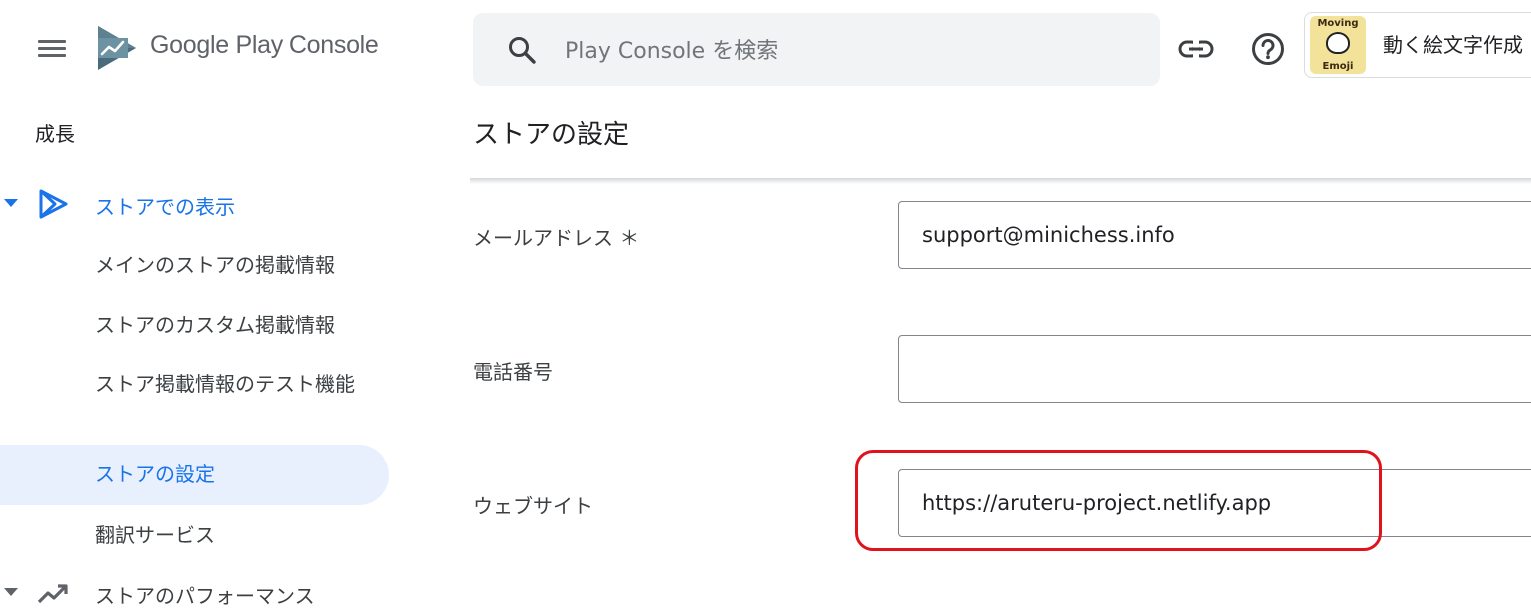 The height and width of the screenshot is (610, 1531). What do you see at coordinates (53, 204) in the screenshot?
I see `play-triangle-icon` at bounding box center [53, 204].